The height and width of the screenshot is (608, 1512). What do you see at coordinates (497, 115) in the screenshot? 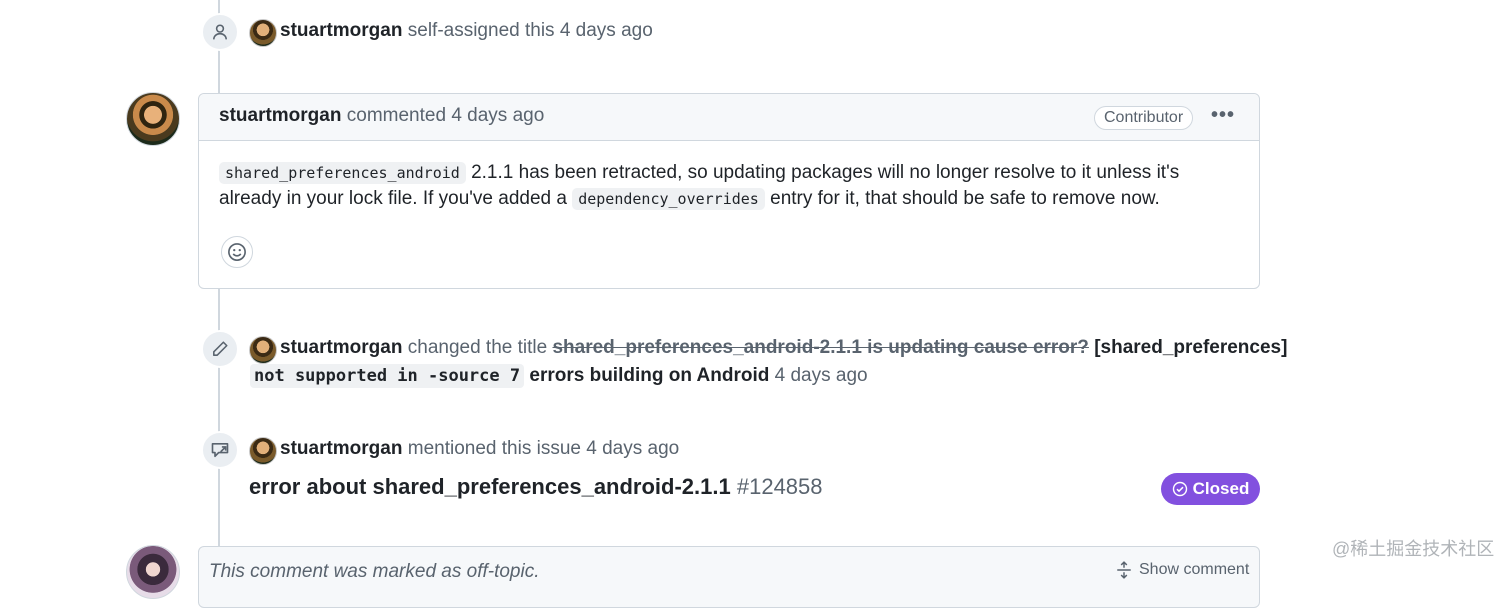
I see `comment-timestamp: 4 days ago` at bounding box center [497, 115].